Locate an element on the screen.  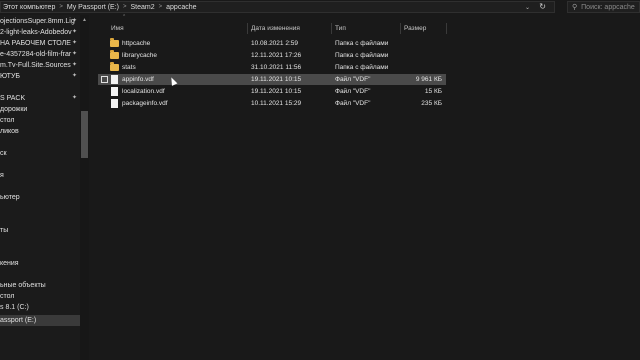
column-header-date: Дата изменения is located at coordinates (275, 28).